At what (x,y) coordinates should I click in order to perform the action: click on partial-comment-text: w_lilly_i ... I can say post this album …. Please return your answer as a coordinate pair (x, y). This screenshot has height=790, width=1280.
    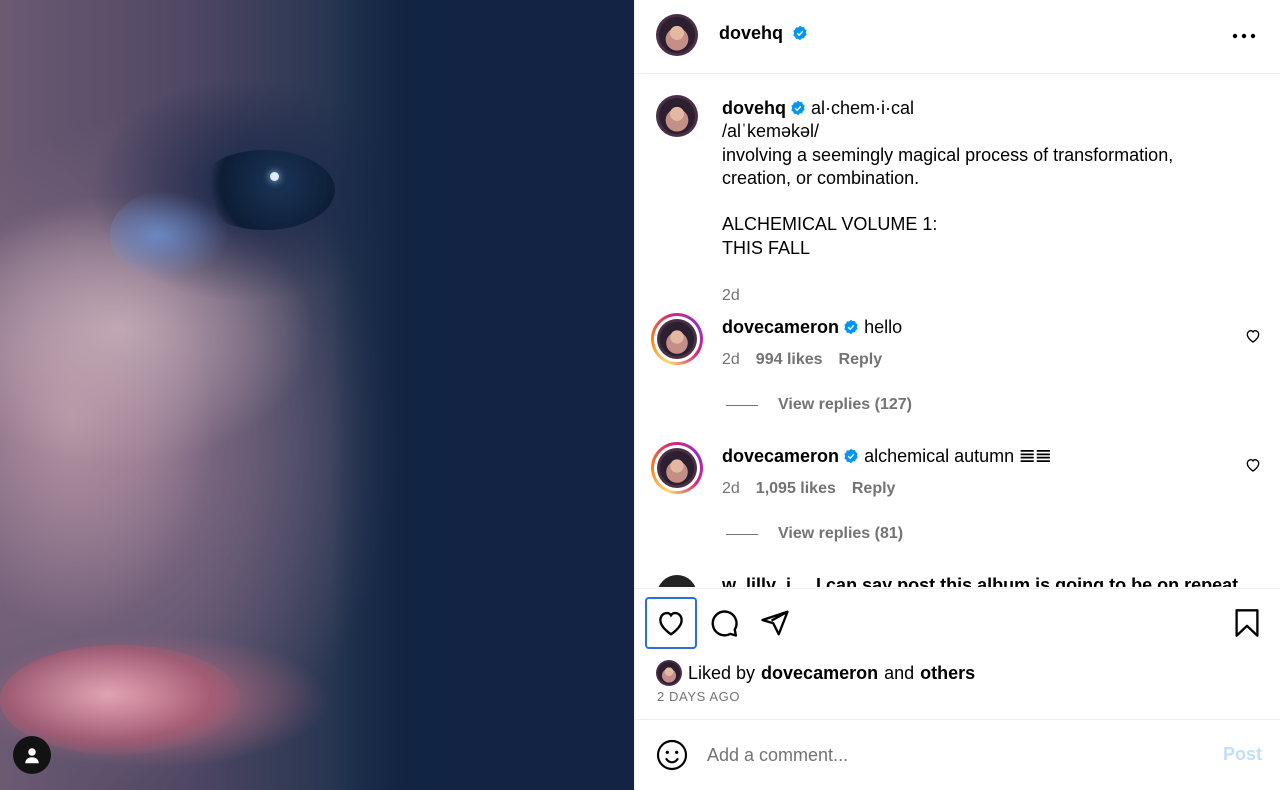
    Looking at the image, I should click on (980, 581).